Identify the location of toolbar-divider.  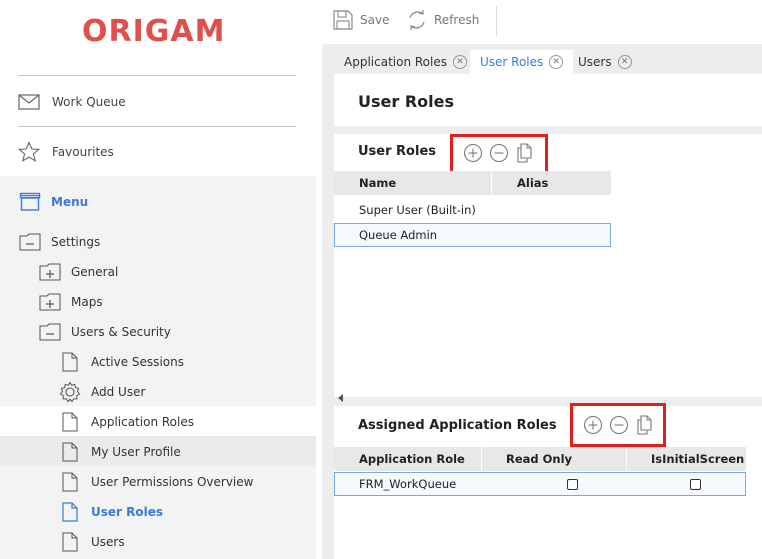
(496, 21).